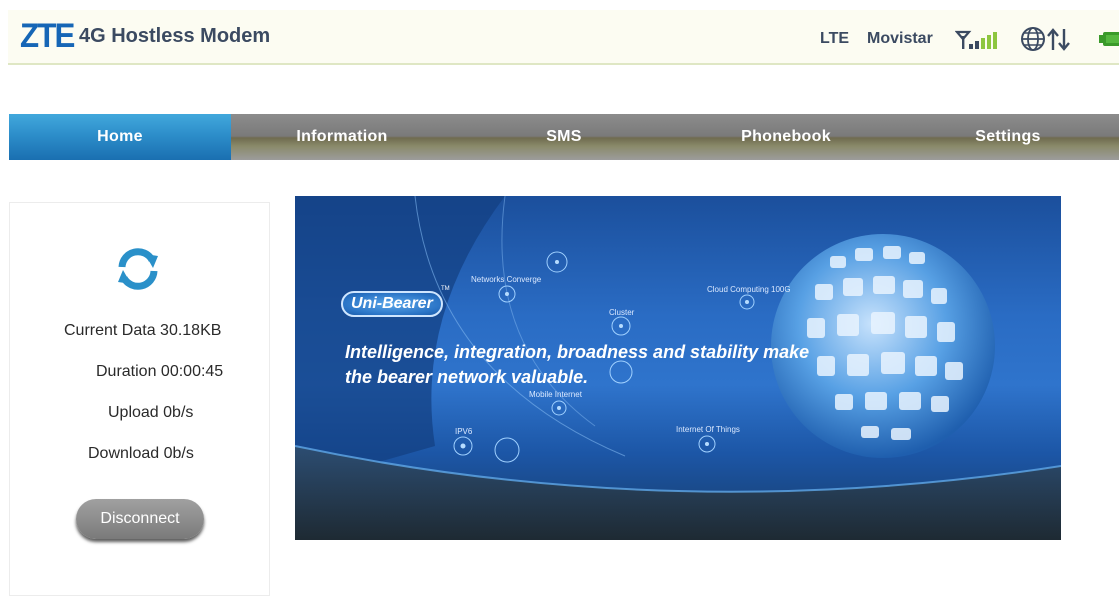 Image resolution: width=1119 pixels, height=596 pixels. I want to click on tab-phonebook: Phonebook, so click(786, 137).